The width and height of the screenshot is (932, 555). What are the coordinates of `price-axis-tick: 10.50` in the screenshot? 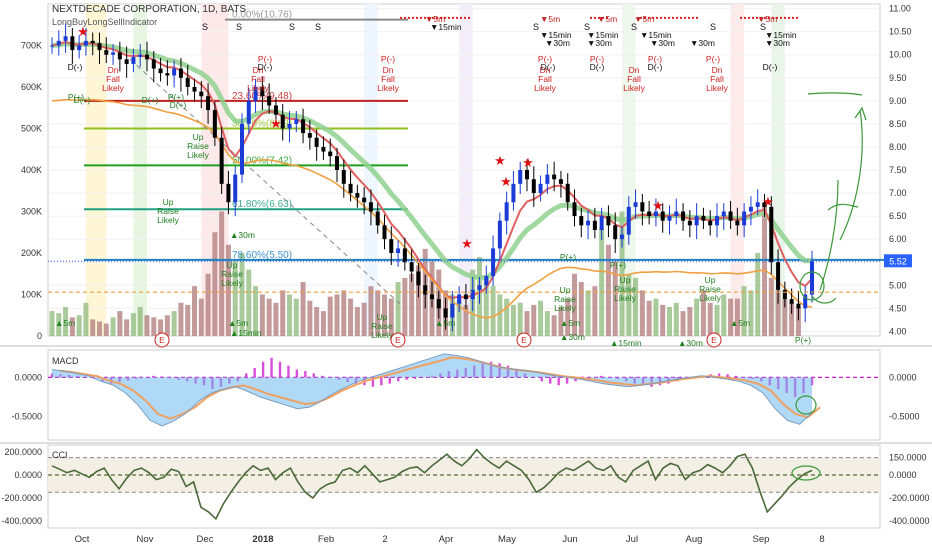 It's located at (900, 32).